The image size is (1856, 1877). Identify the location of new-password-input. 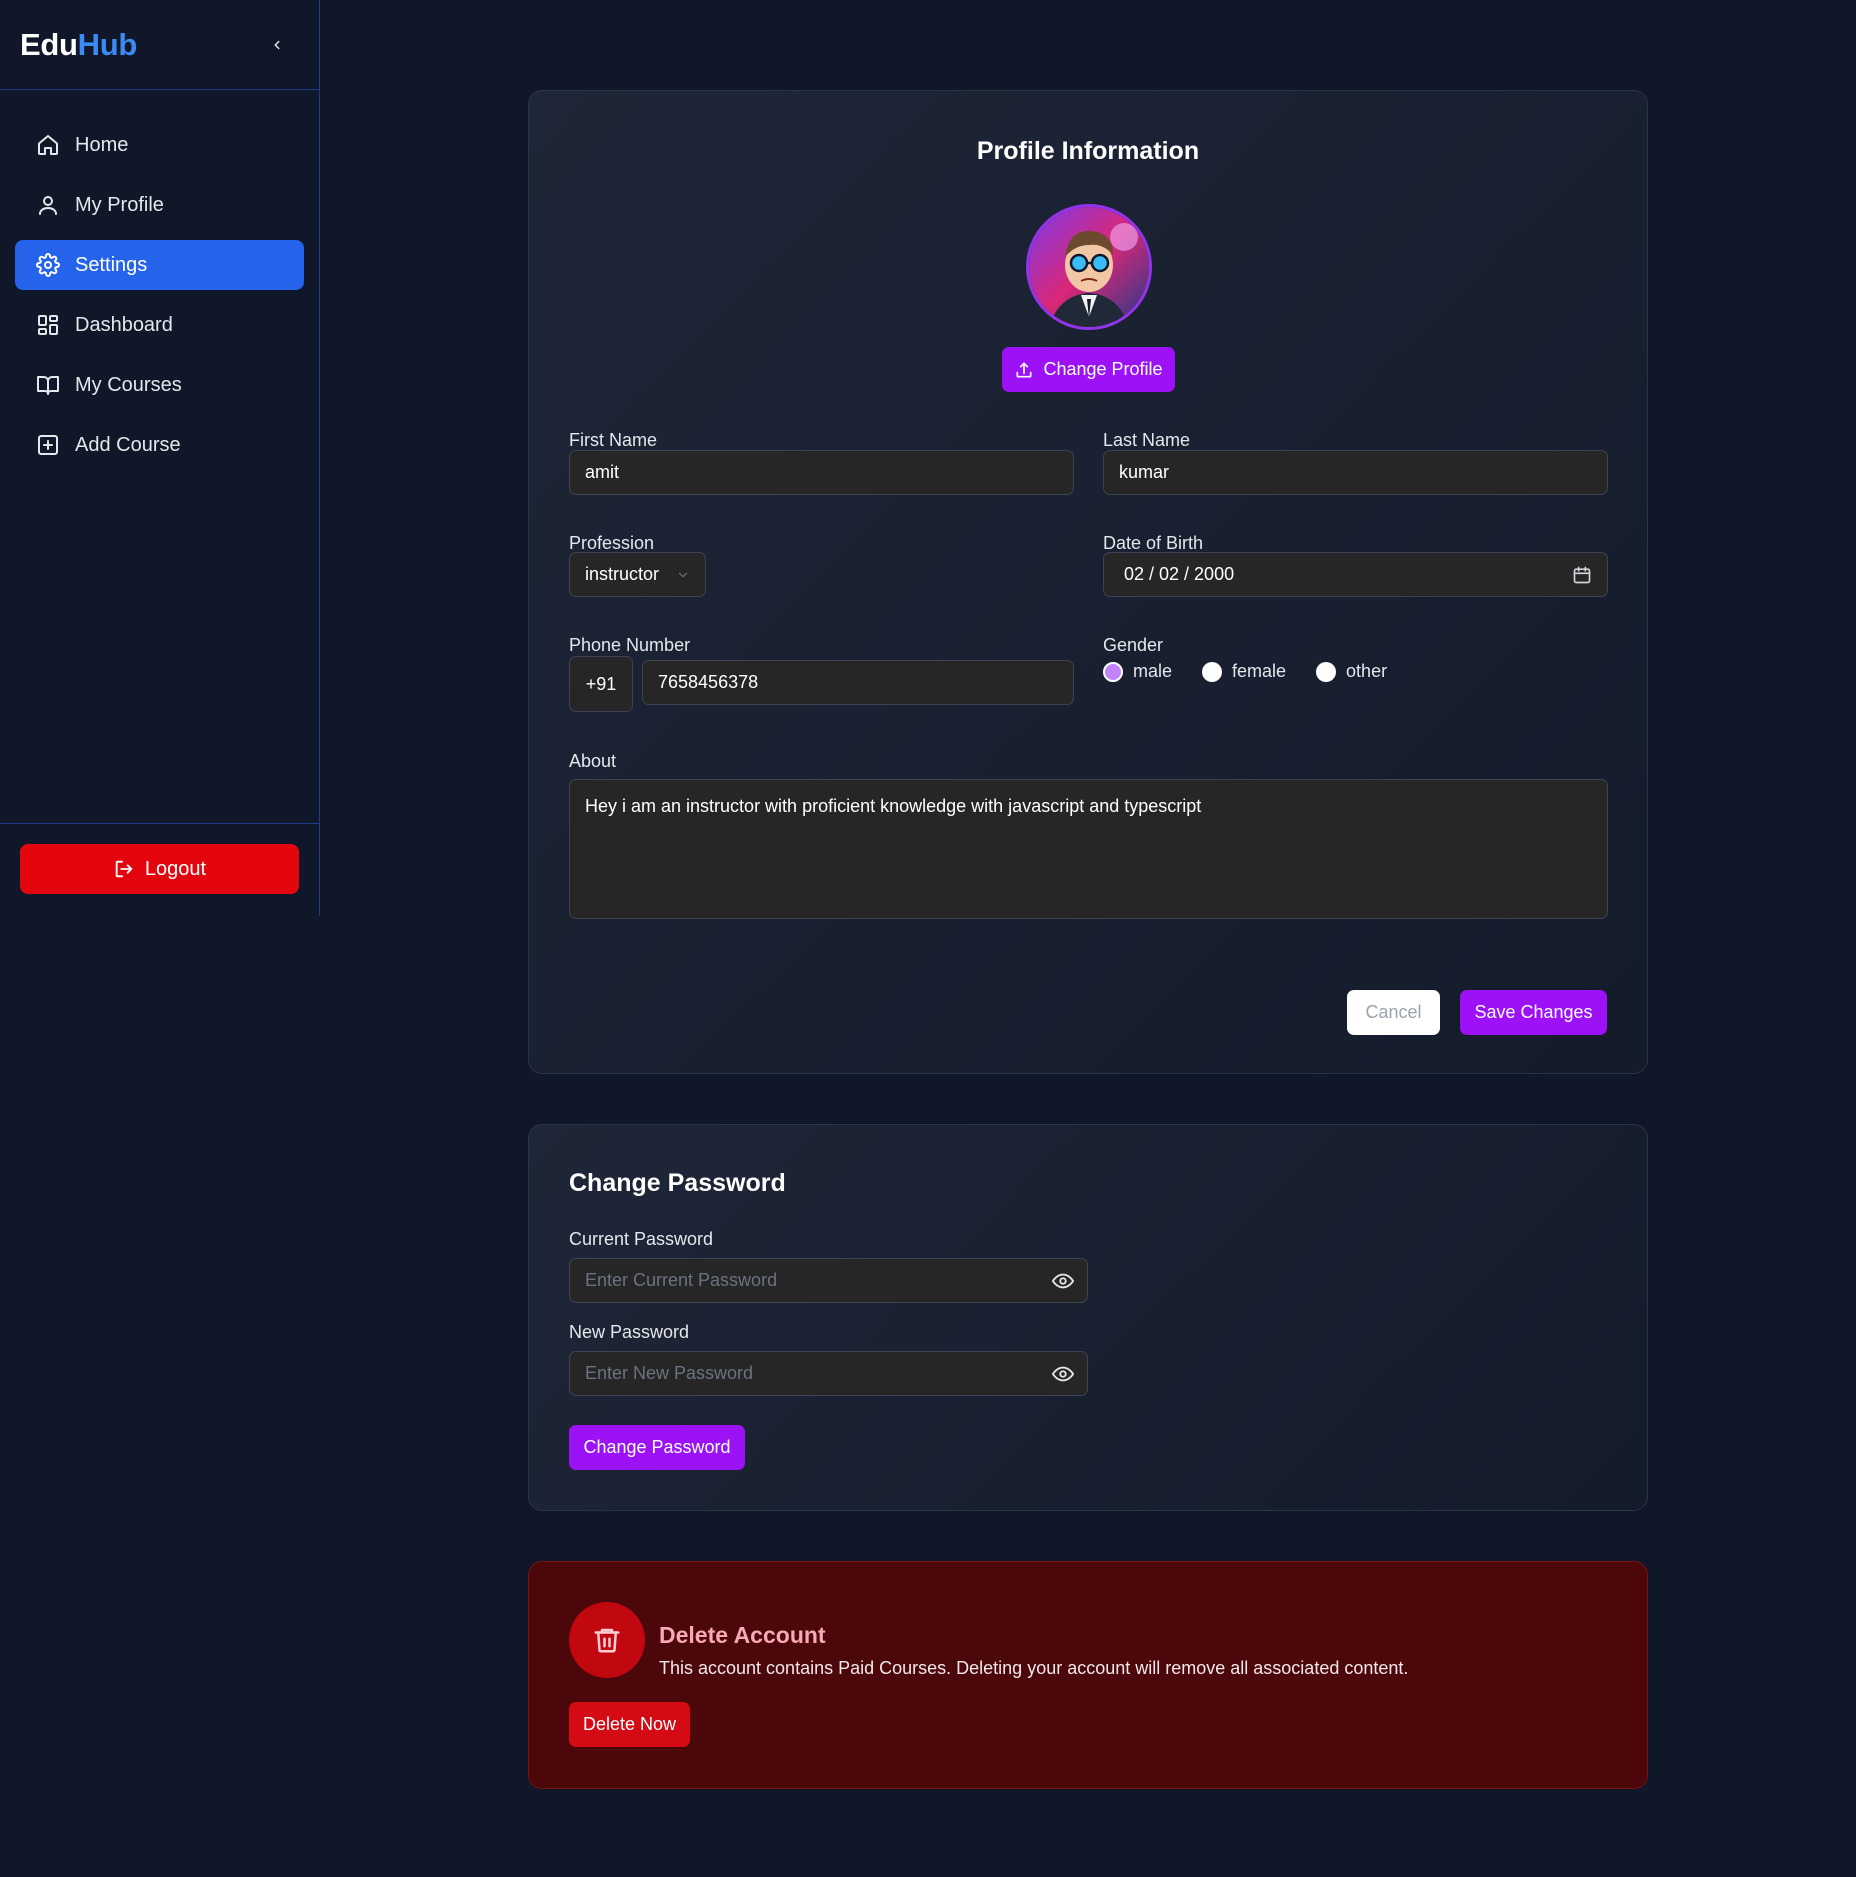
(828, 1373).